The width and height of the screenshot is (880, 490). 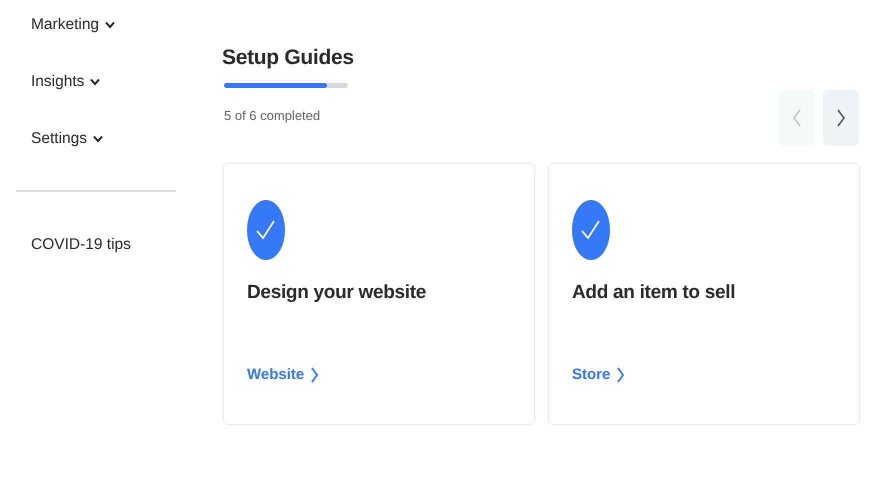 I want to click on sidebar-menu-item: Insights, so click(x=65, y=82).